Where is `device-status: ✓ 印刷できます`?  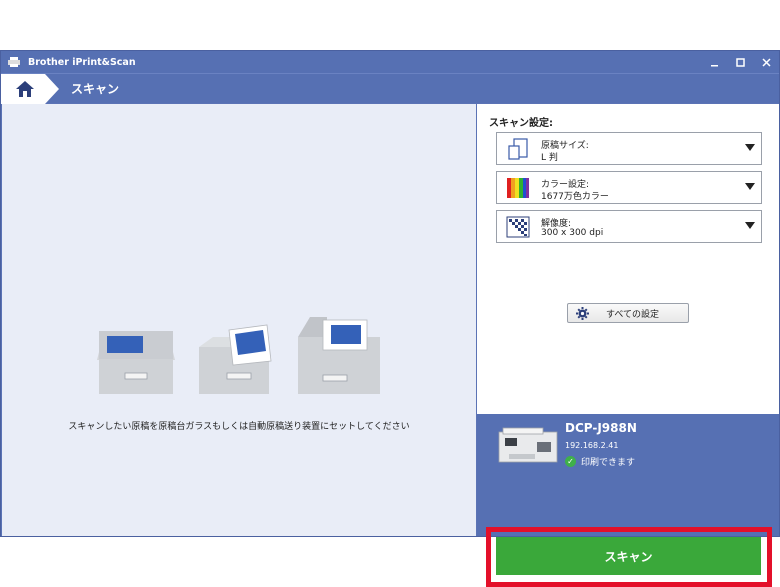
device-status: ✓ 印刷できます is located at coordinates (600, 461).